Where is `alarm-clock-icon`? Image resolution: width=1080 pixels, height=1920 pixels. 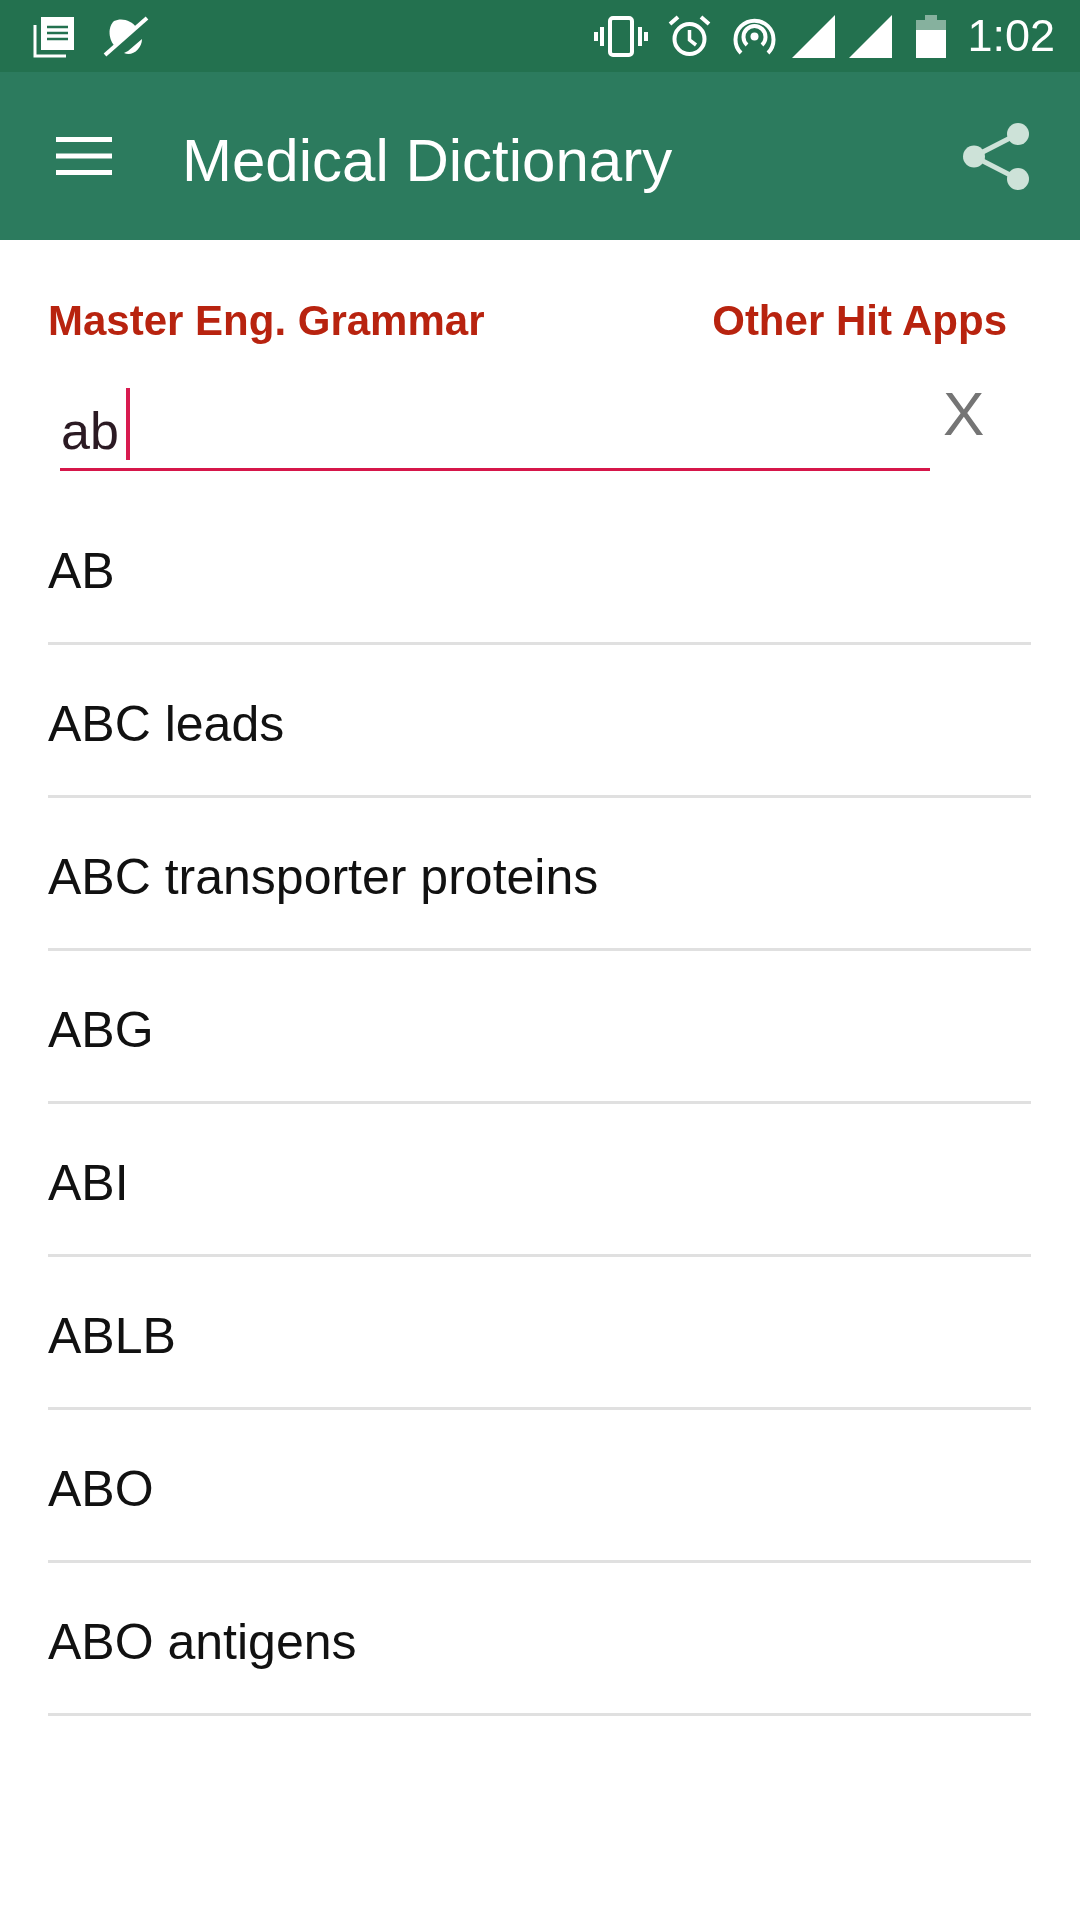
alarm-clock-icon is located at coordinates (690, 36).